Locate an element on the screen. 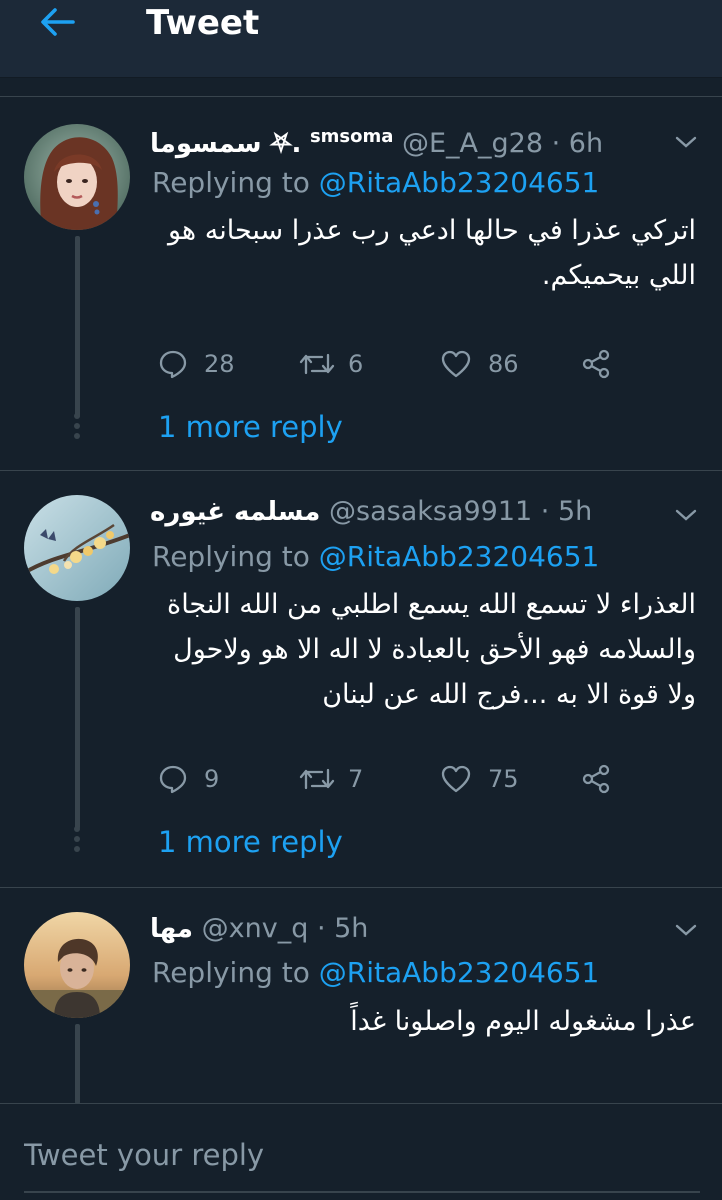 Image resolution: width=722 pixels, height=1200 pixels. user-handle: @sasaksa9911 is located at coordinates (430, 511).